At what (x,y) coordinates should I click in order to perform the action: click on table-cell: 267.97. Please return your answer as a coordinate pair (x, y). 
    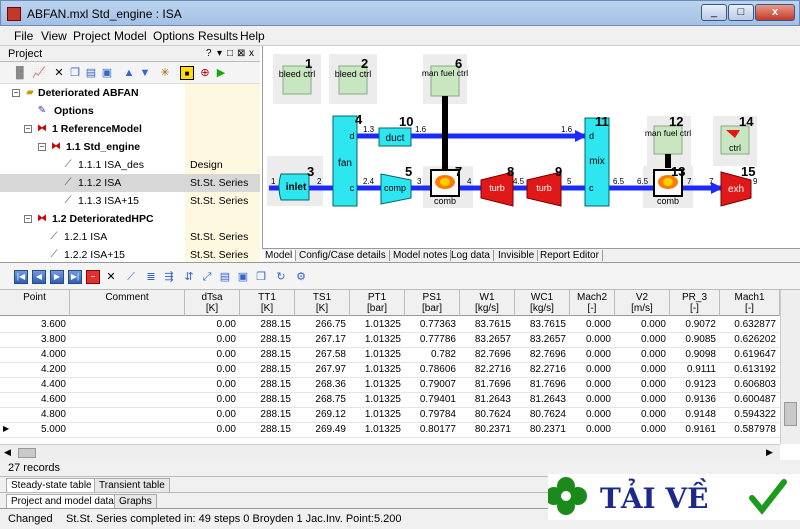
    Looking at the image, I should click on (320, 369).